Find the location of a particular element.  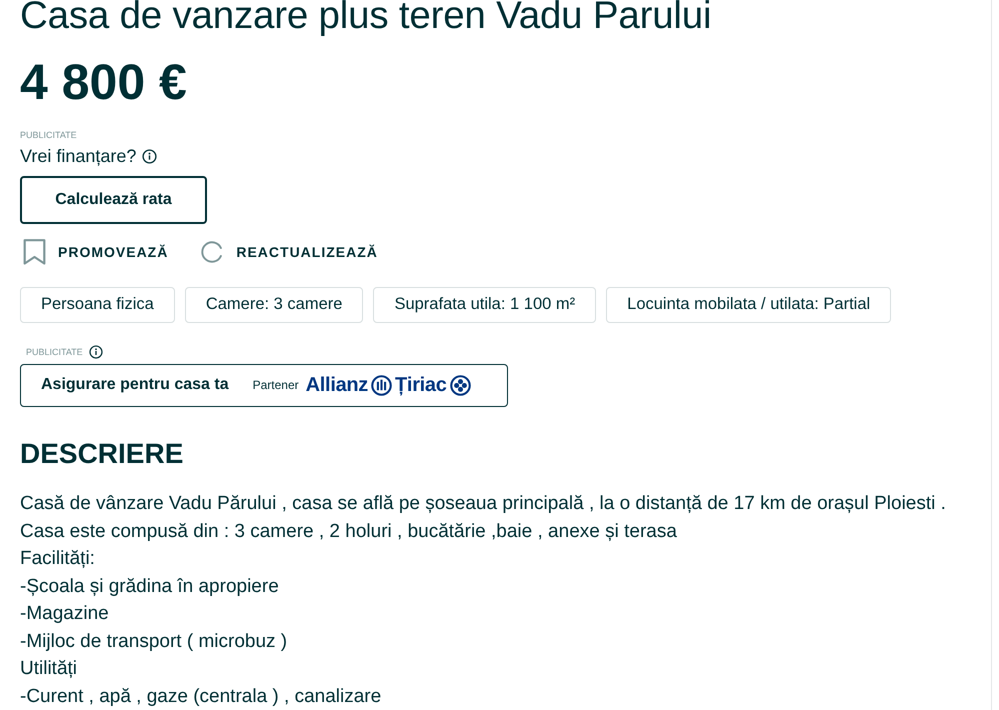

description-line: -Mijloc de transport ( microbuz ) is located at coordinates (154, 642).